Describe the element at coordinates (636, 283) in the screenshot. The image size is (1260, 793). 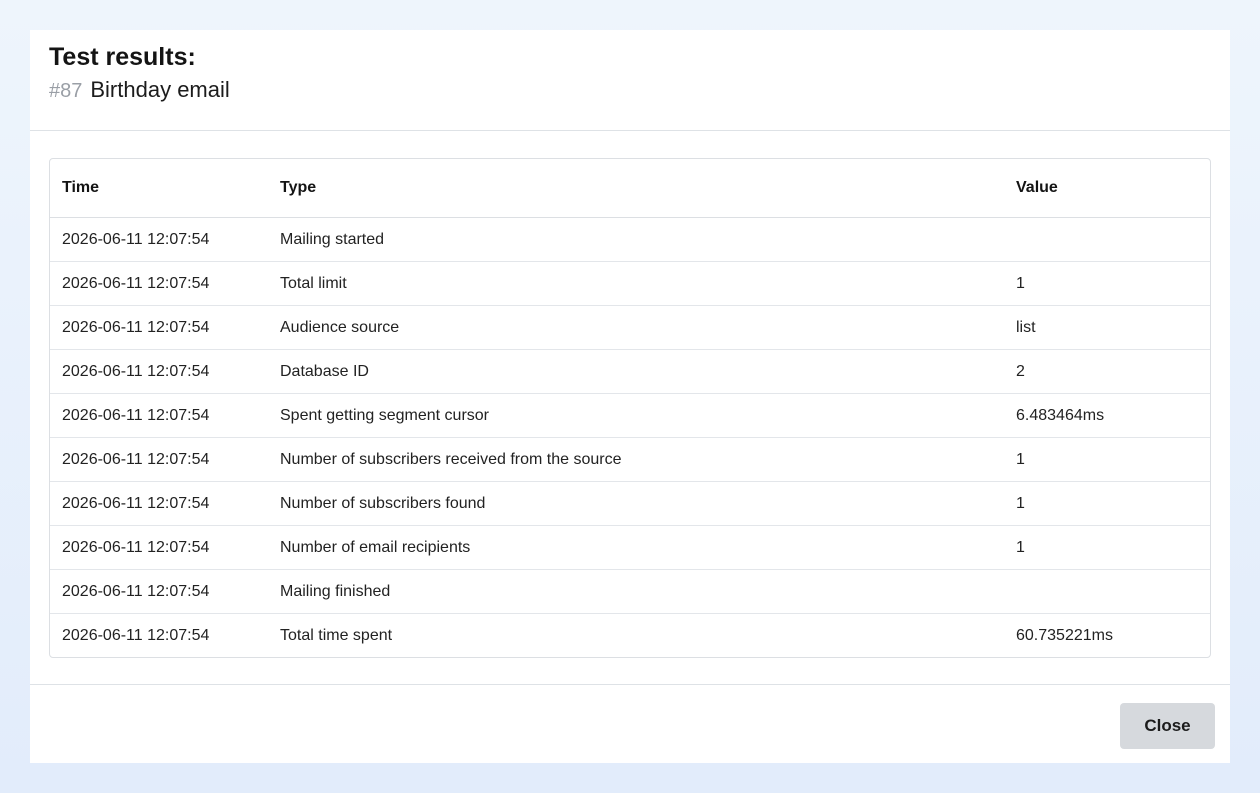
I see `cell-type: Total limit` at that location.